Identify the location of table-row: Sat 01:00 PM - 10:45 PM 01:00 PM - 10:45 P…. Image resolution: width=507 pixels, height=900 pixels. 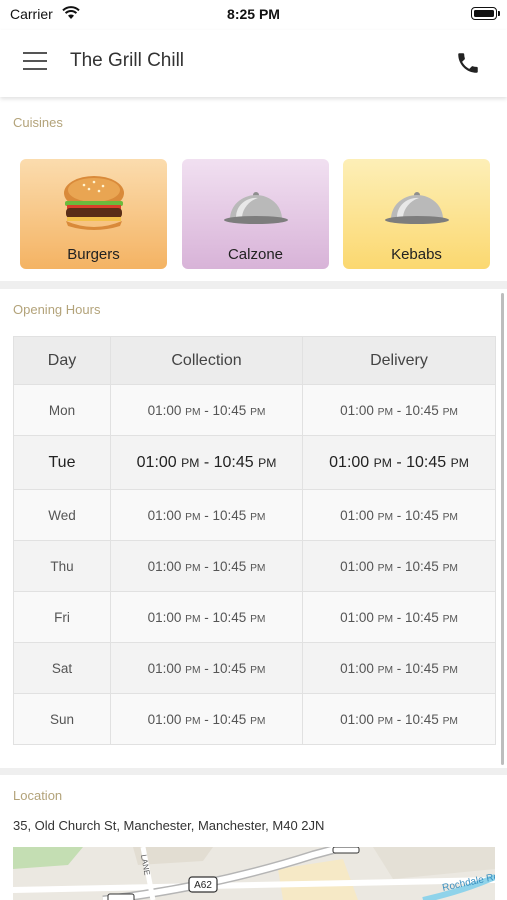
(254, 668).